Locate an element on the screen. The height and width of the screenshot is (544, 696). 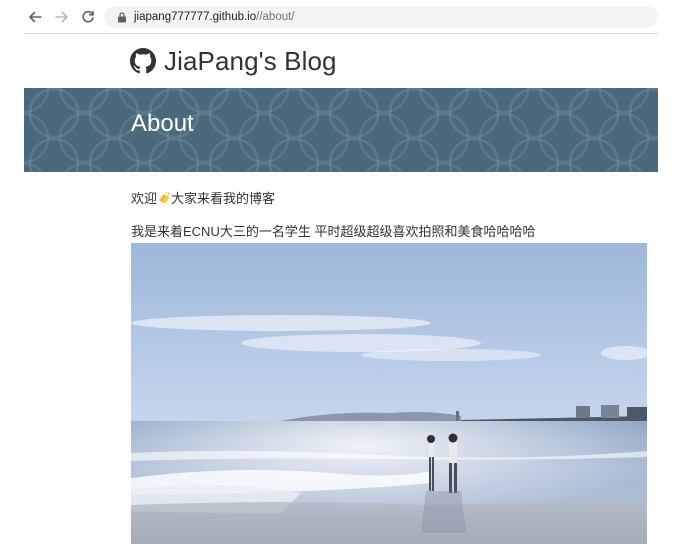
lock-icon is located at coordinates (122, 17).